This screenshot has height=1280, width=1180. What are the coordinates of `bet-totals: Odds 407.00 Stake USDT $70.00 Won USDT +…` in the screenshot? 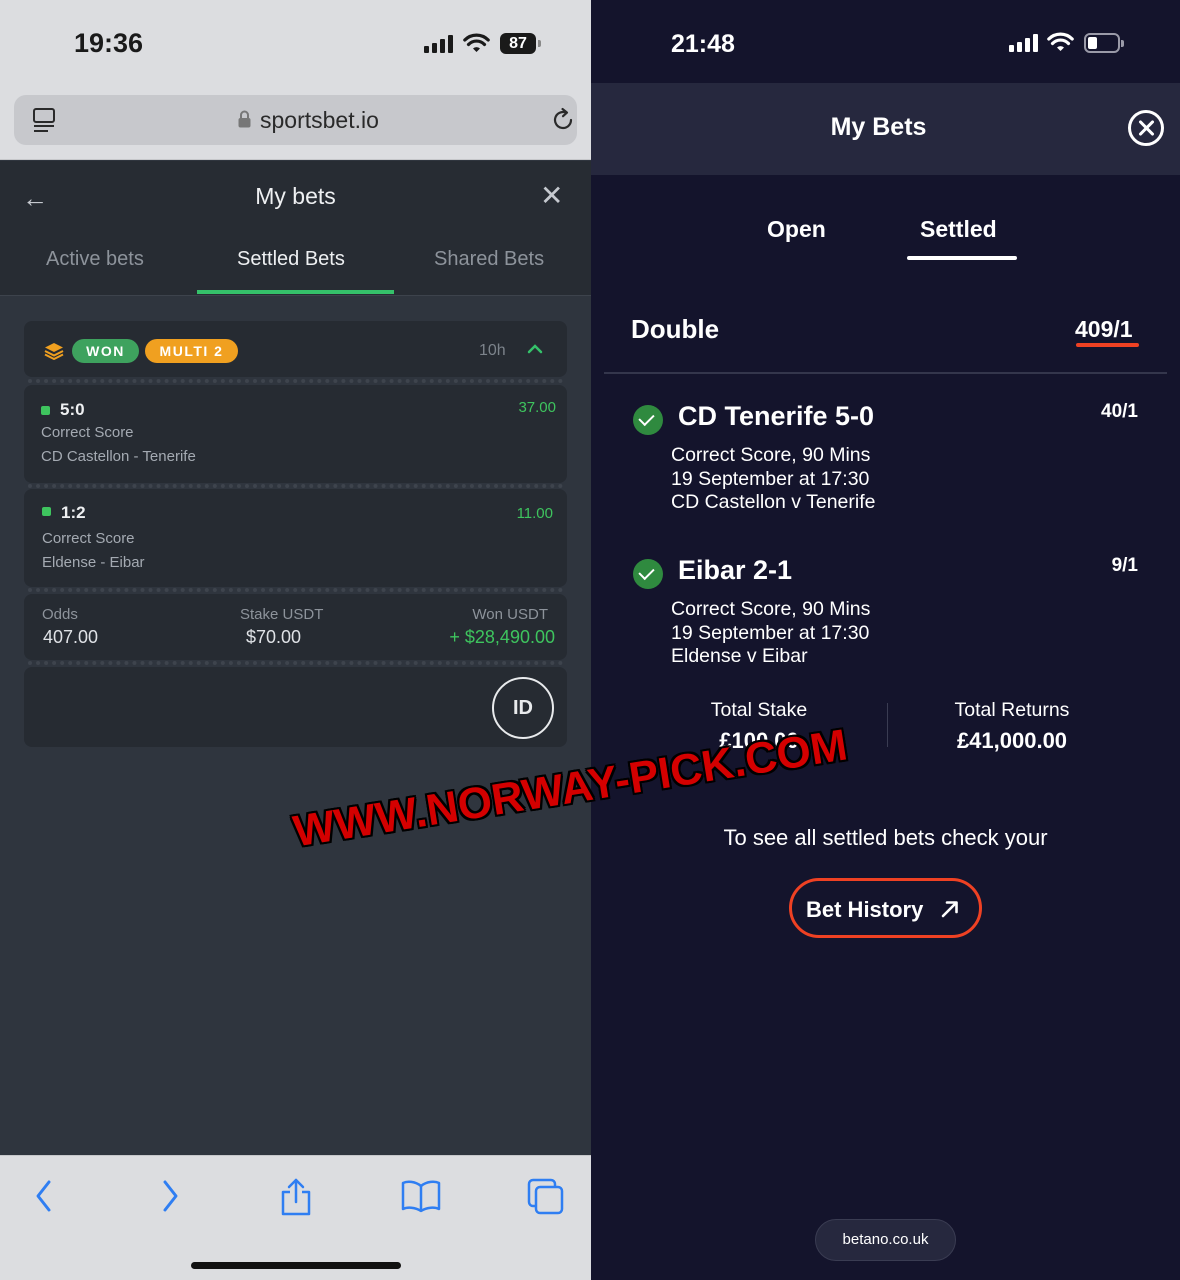 It's located at (295, 627).